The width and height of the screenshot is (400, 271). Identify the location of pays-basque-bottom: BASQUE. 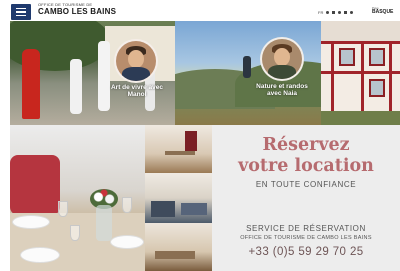
(383, 12).